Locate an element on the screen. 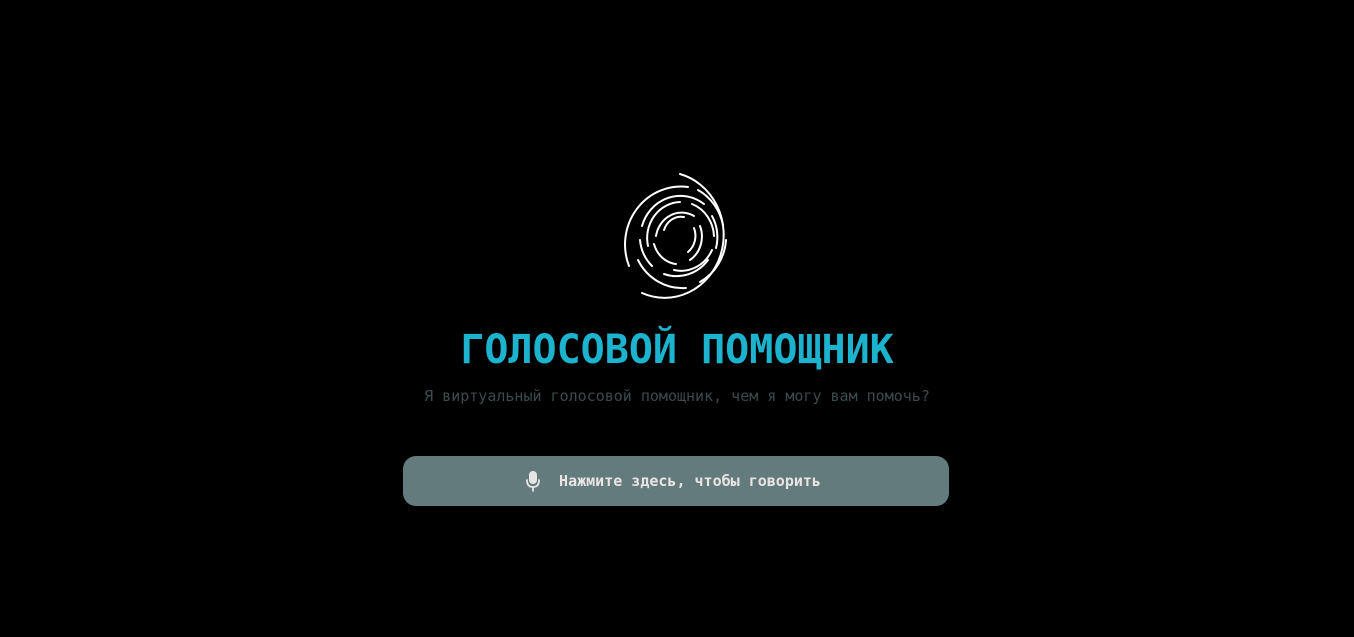 The height and width of the screenshot is (637, 1354). talk-button-label: Нажмите здесь, чтобы говорить is located at coordinates (690, 481).